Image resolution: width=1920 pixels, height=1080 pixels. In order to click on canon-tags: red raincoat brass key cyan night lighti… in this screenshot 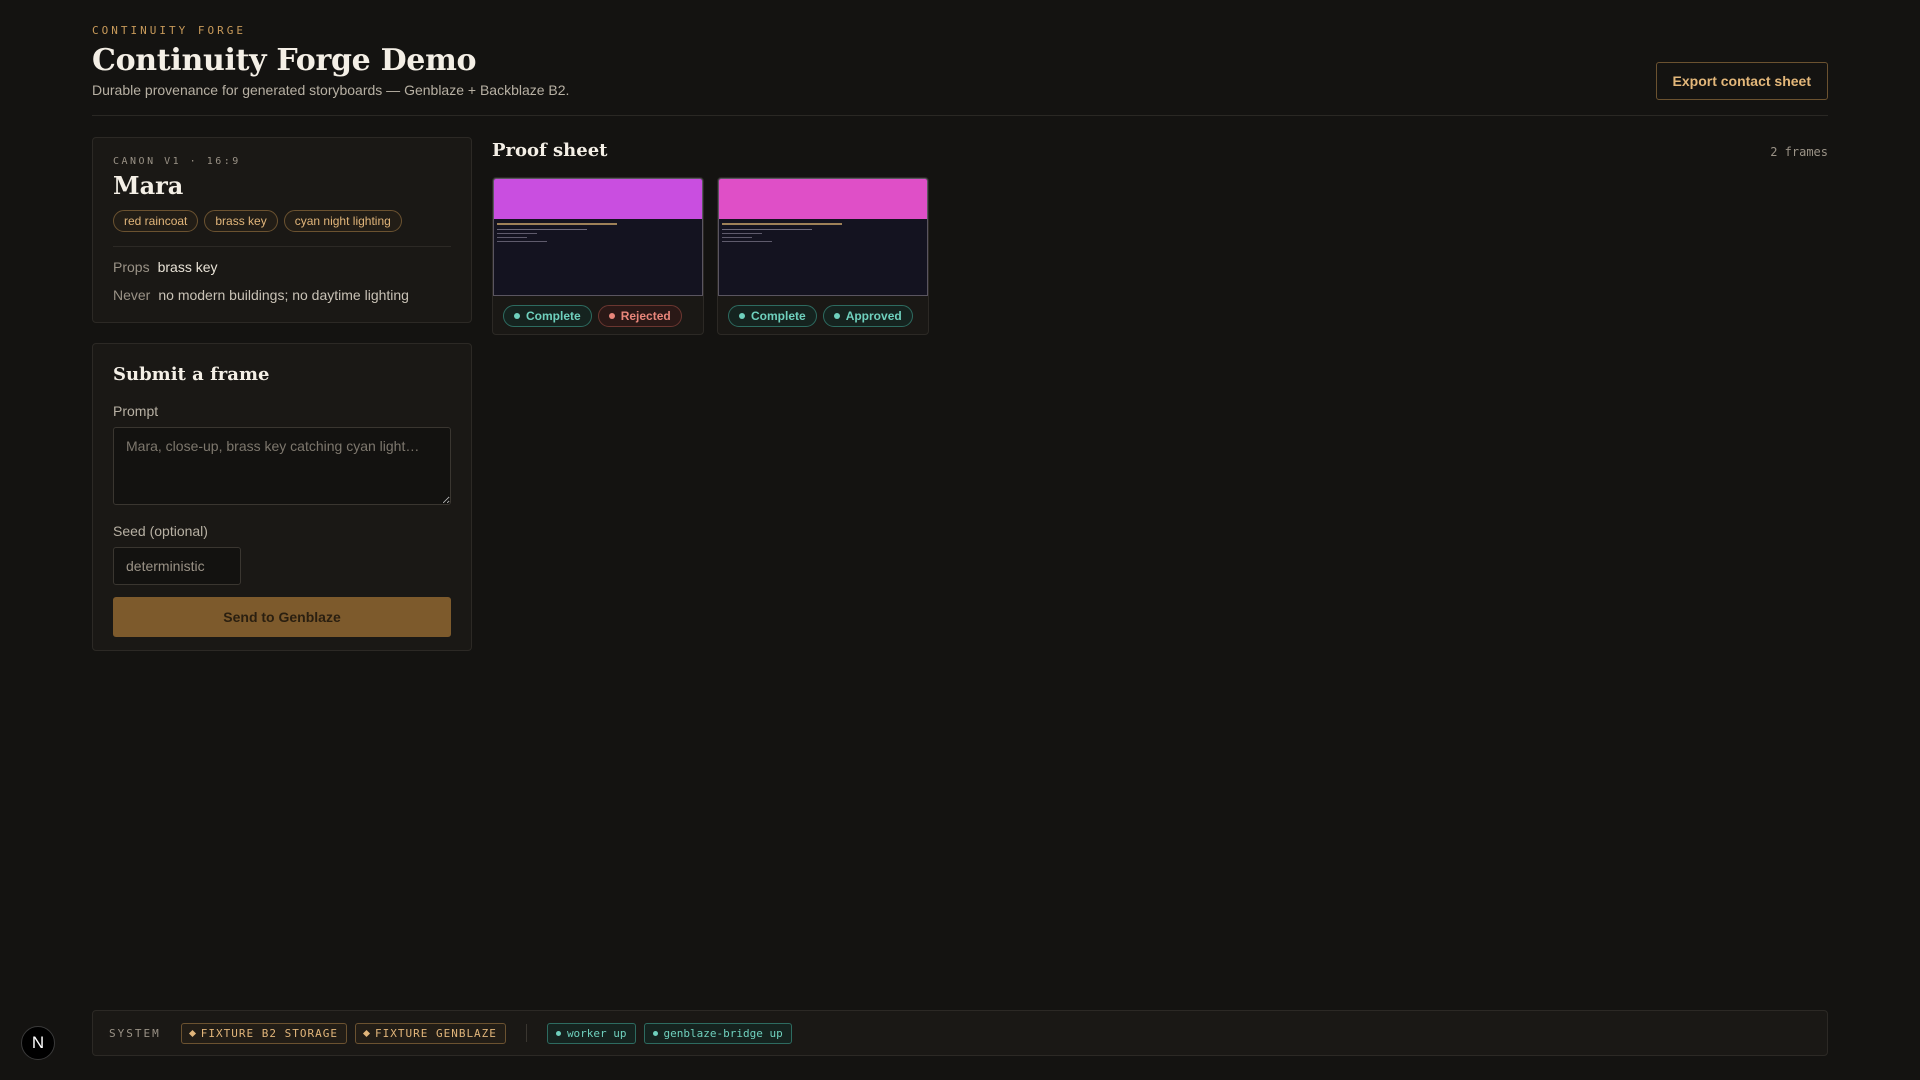, I will do `click(282, 228)`.